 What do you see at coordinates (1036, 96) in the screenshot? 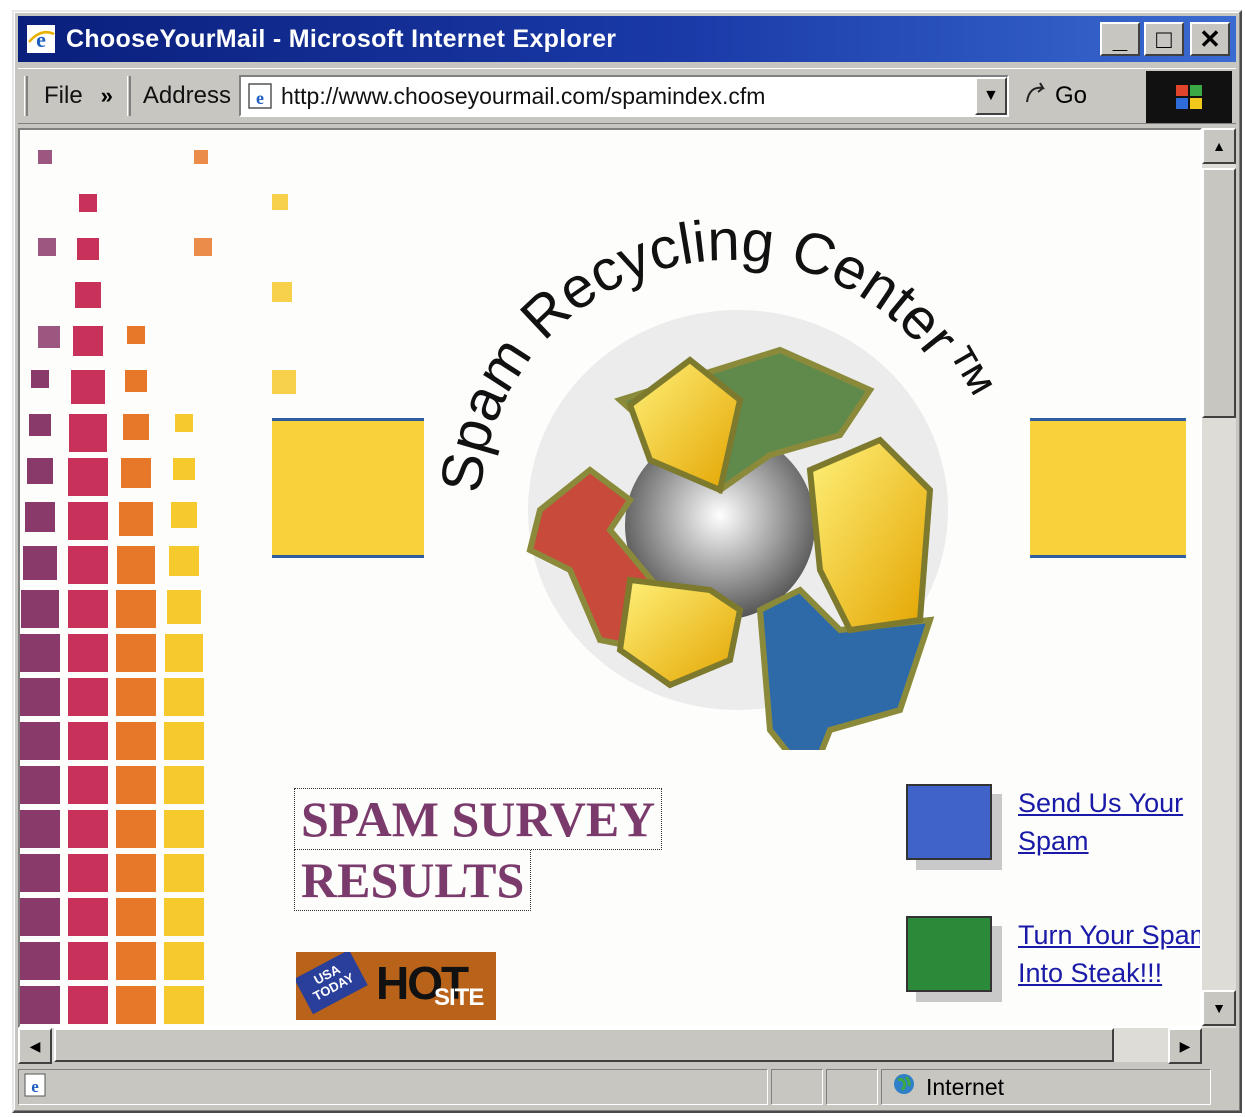
I see `go-arrow-icon` at bounding box center [1036, 96].